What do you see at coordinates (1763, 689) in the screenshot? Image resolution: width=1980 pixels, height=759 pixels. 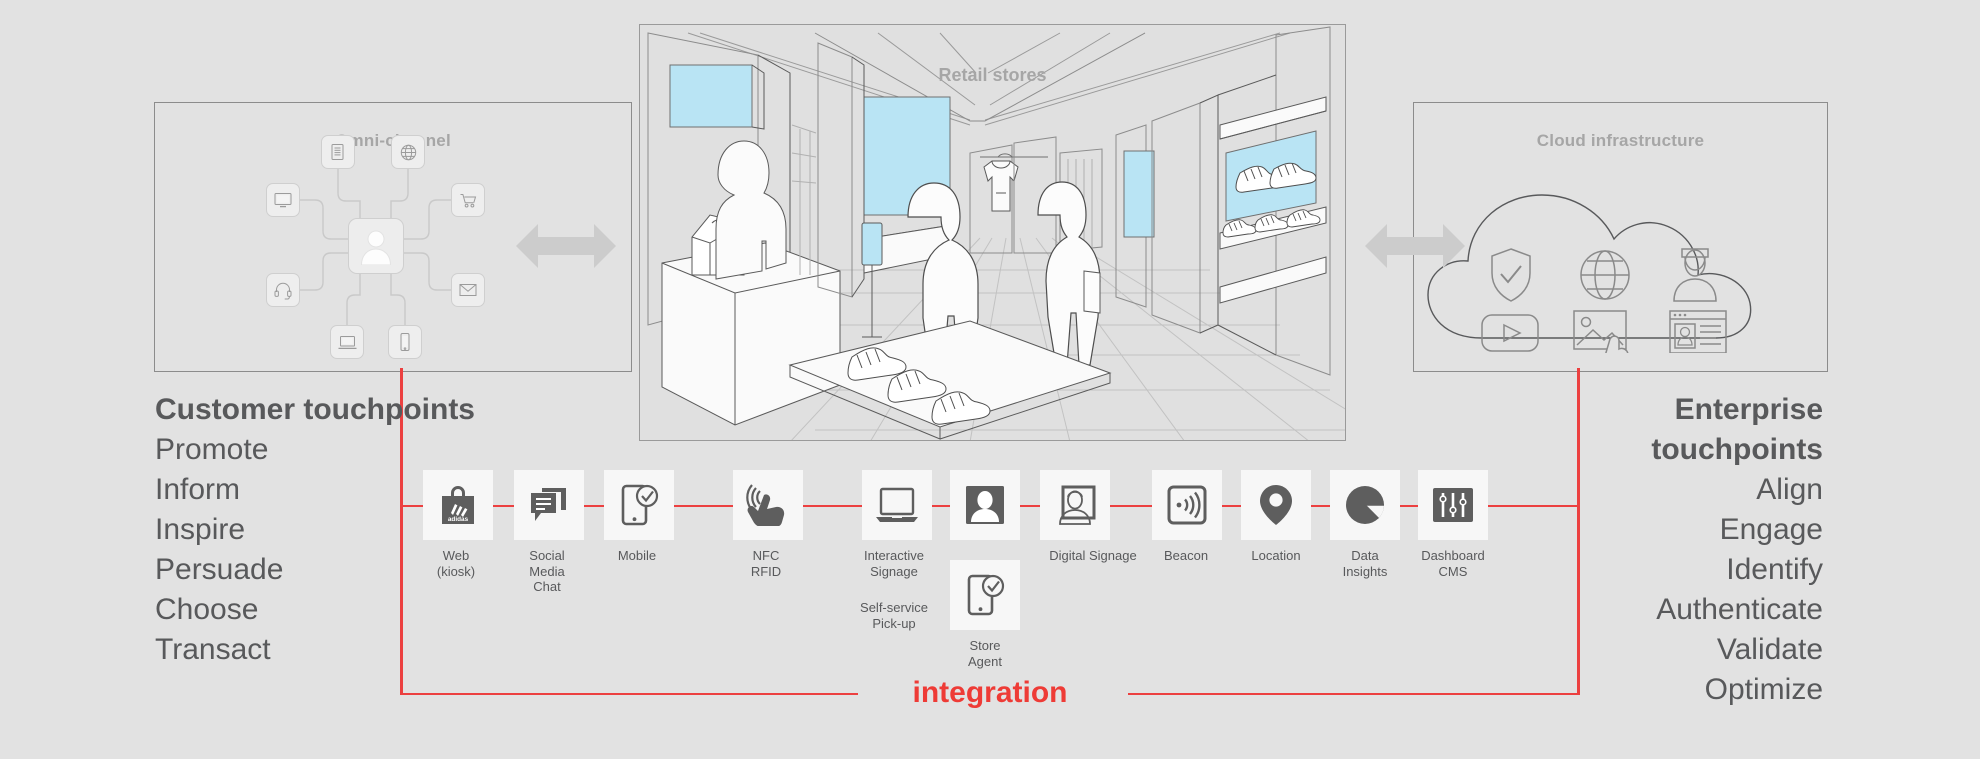 I see `enterprise-touchpoint-item-5: Optimize` at bounding box center [1763, 689].